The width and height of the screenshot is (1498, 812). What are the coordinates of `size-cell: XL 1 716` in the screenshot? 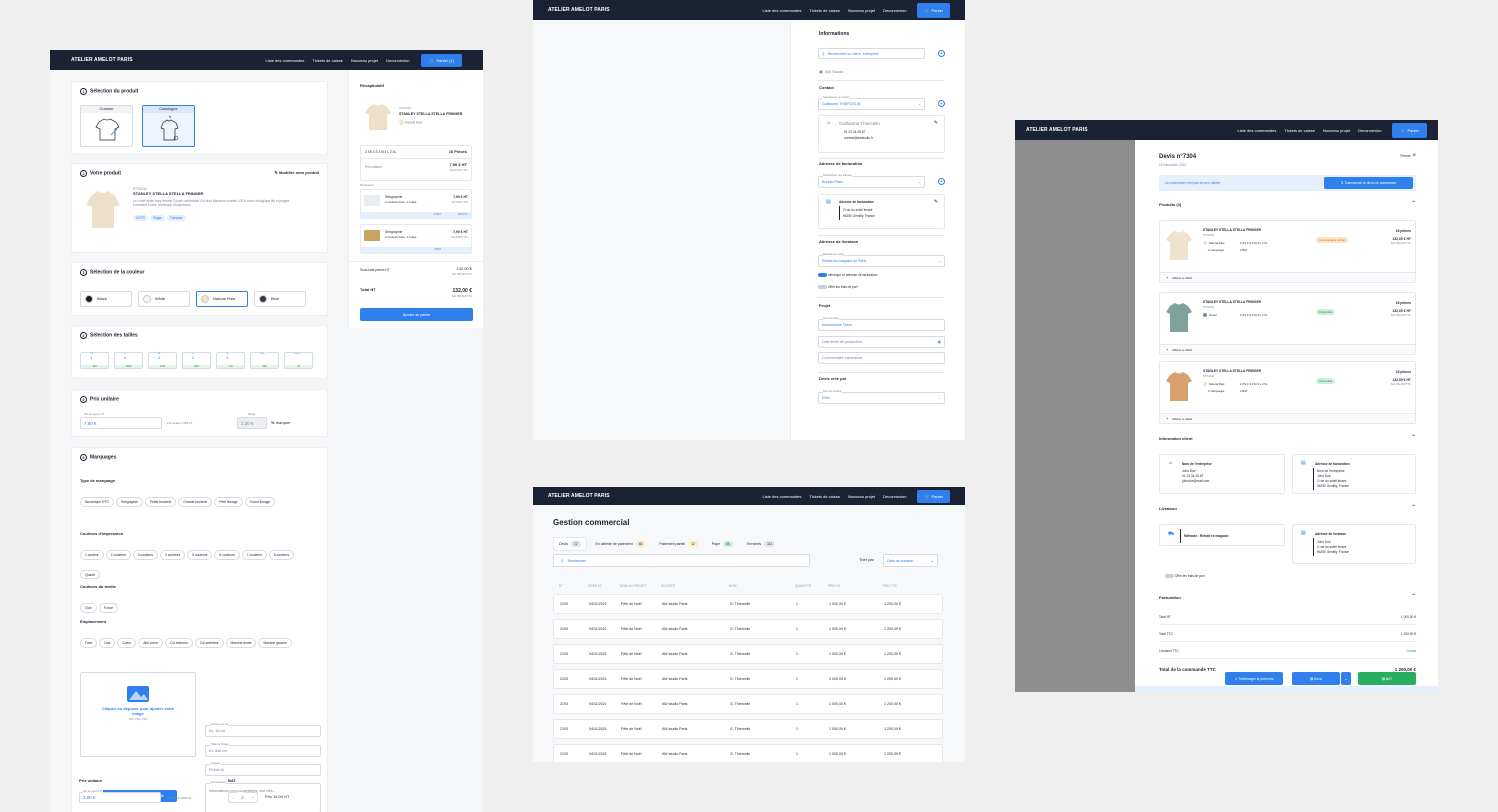 It's located at (230, 360).